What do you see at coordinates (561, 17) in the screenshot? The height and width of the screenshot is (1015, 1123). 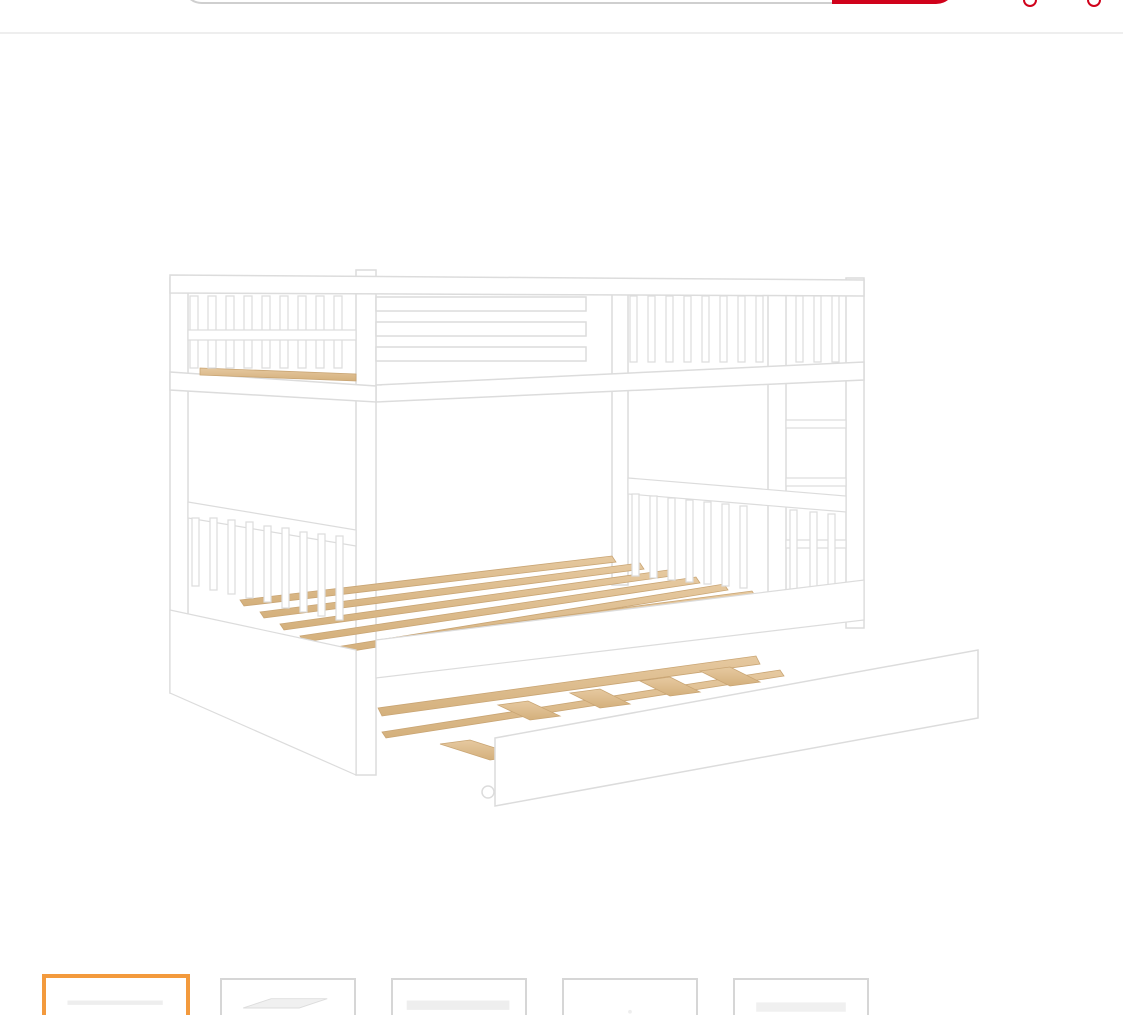 I see `site-header` at bounding box center [561, 17].